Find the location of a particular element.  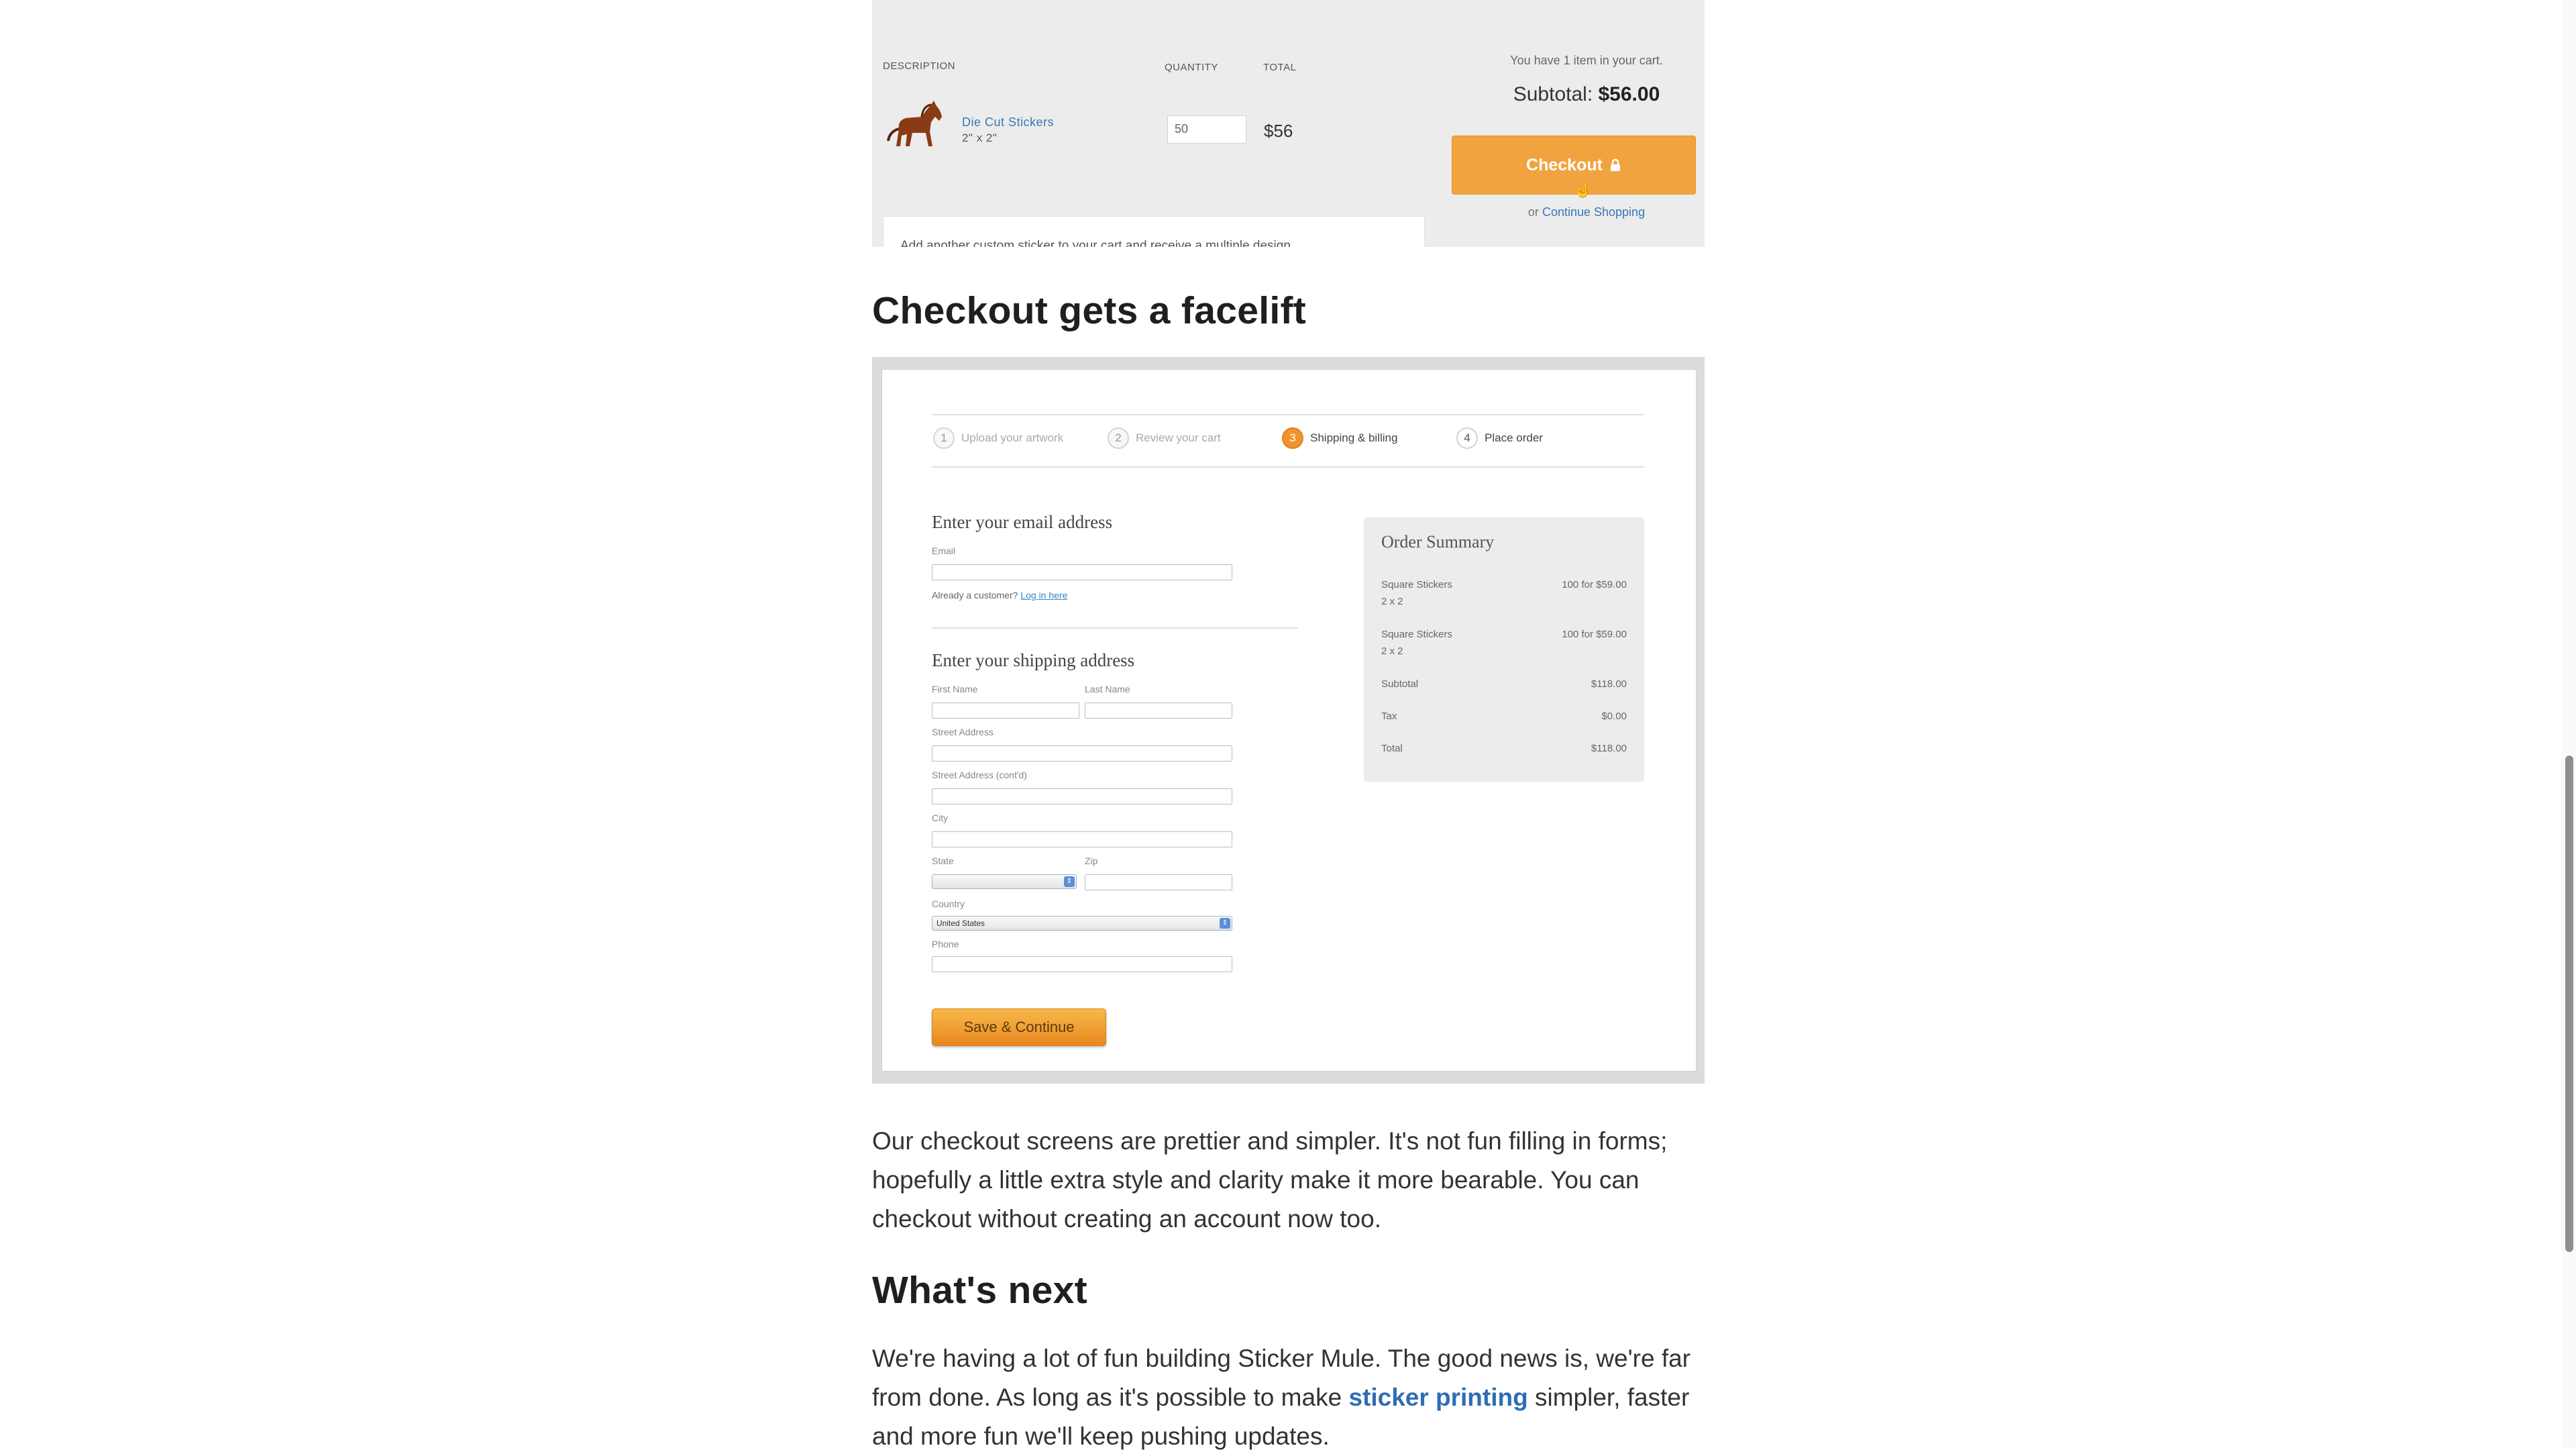

step-number: 2 is located at coordinates (1118, 438).